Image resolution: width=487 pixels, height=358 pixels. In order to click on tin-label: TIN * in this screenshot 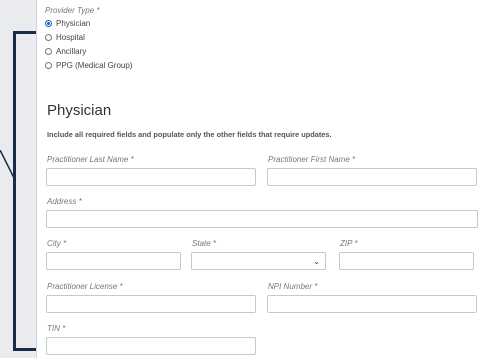, I will do `click(56, 328)`.